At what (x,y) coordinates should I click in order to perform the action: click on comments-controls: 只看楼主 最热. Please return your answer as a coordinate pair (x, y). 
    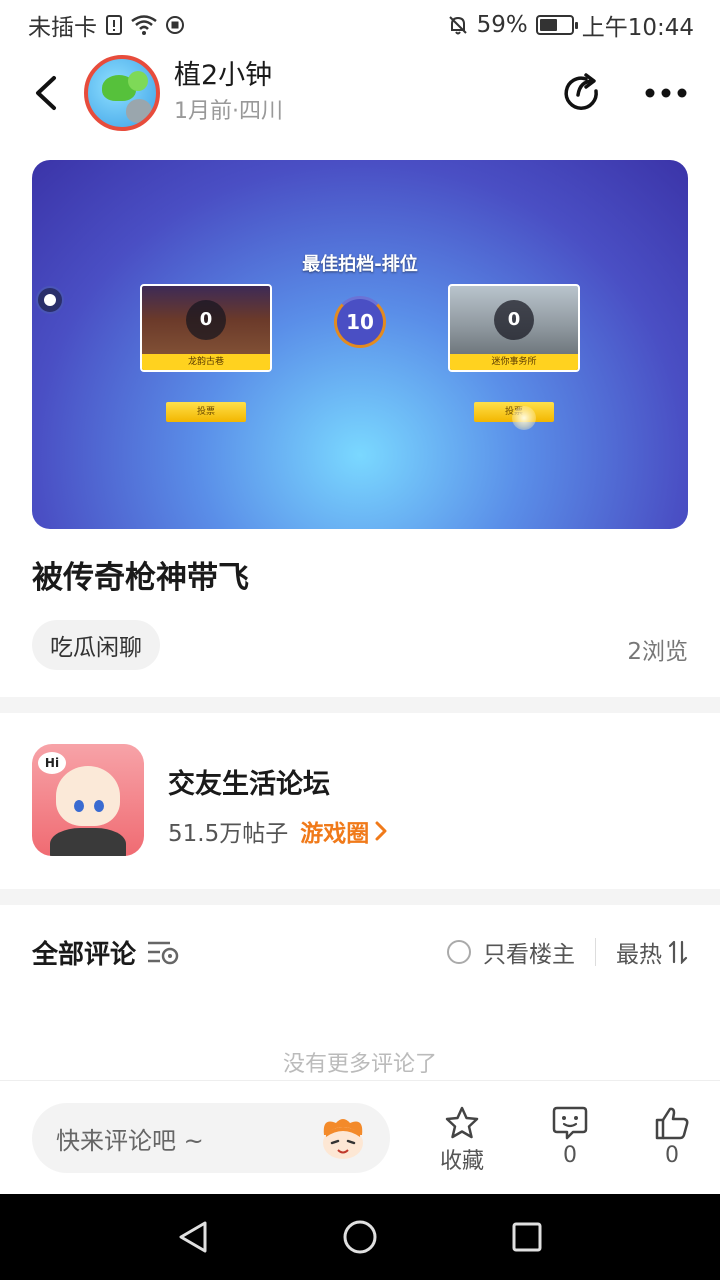
    Looking at the image, I should click on (567, 952).